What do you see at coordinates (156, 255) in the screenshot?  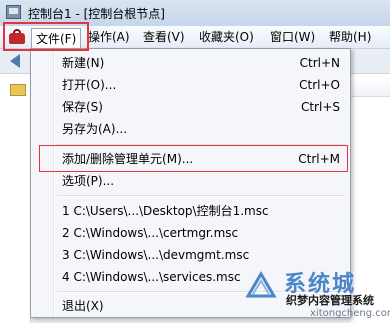 I see `menu-item-label: 3 C:\Windows\...\devmgmt.msc` at bounding box center [156, 255].